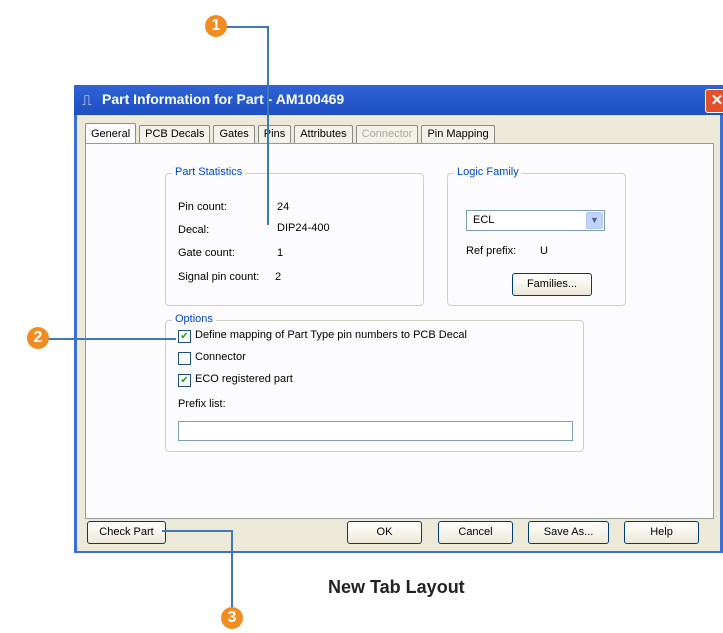 The image size is (723, 633). I want to click on define-mapping-checkbox: ✔, so click(184, 336).